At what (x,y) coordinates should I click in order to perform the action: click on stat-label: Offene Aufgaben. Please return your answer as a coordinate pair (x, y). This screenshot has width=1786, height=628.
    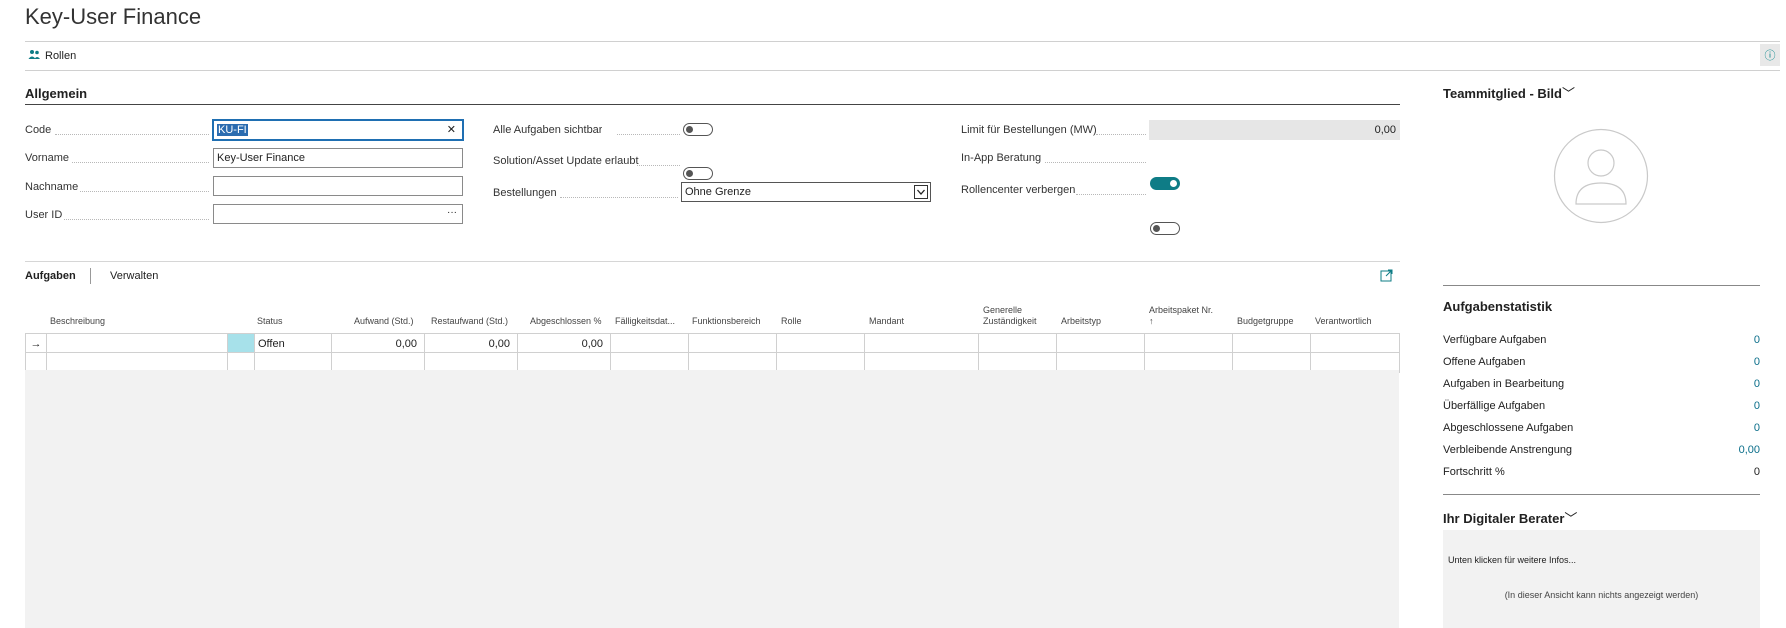
    Looking at the image, I should click on (1484, 362).